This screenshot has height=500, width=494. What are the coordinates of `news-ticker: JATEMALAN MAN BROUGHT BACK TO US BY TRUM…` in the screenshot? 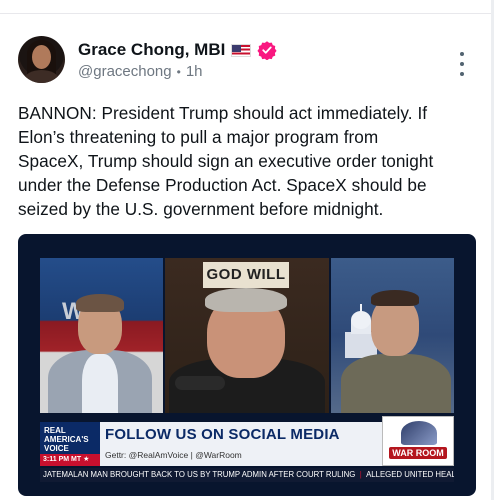 It's located at (247, 475).